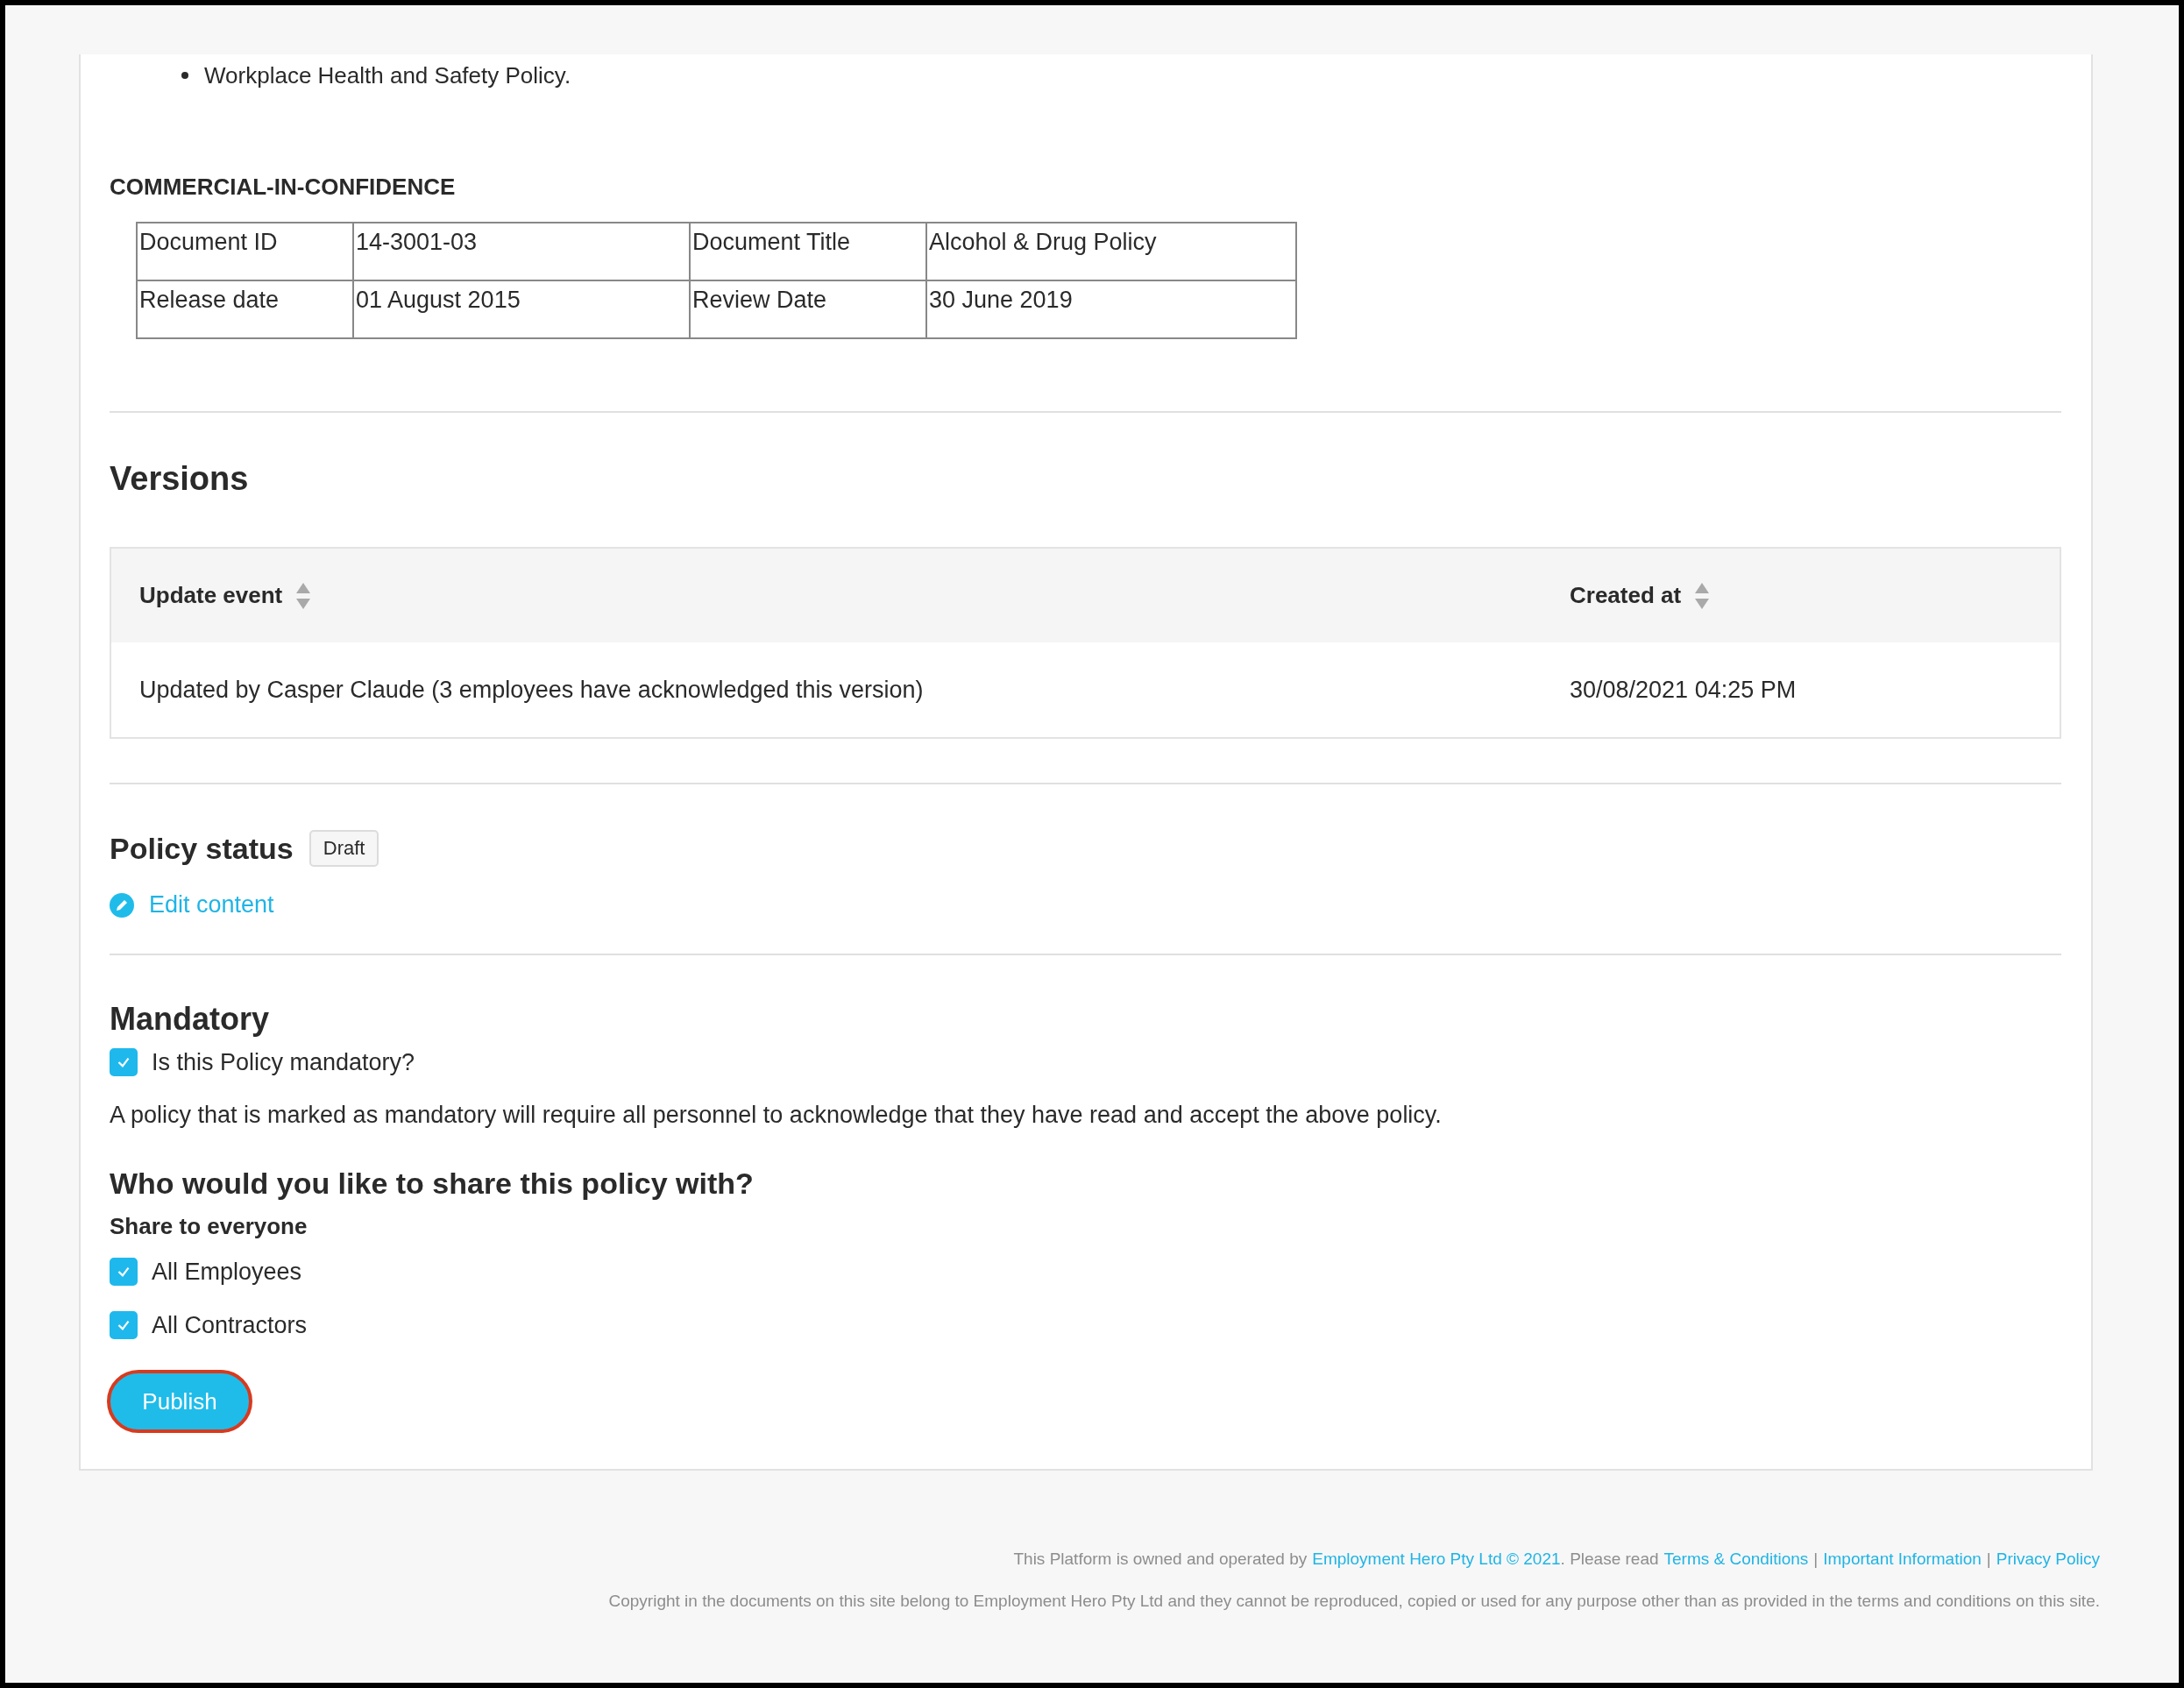  What do you see at coordinates (184, 75) in the screenshot?
I see `bullet-icon` at bounding box center [184, 75].